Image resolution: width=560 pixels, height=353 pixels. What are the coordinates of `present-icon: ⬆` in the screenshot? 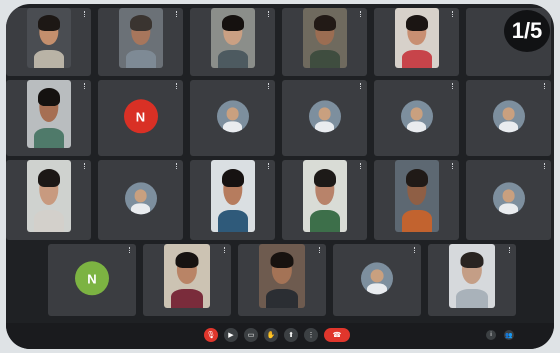 It's located at (291, 335).